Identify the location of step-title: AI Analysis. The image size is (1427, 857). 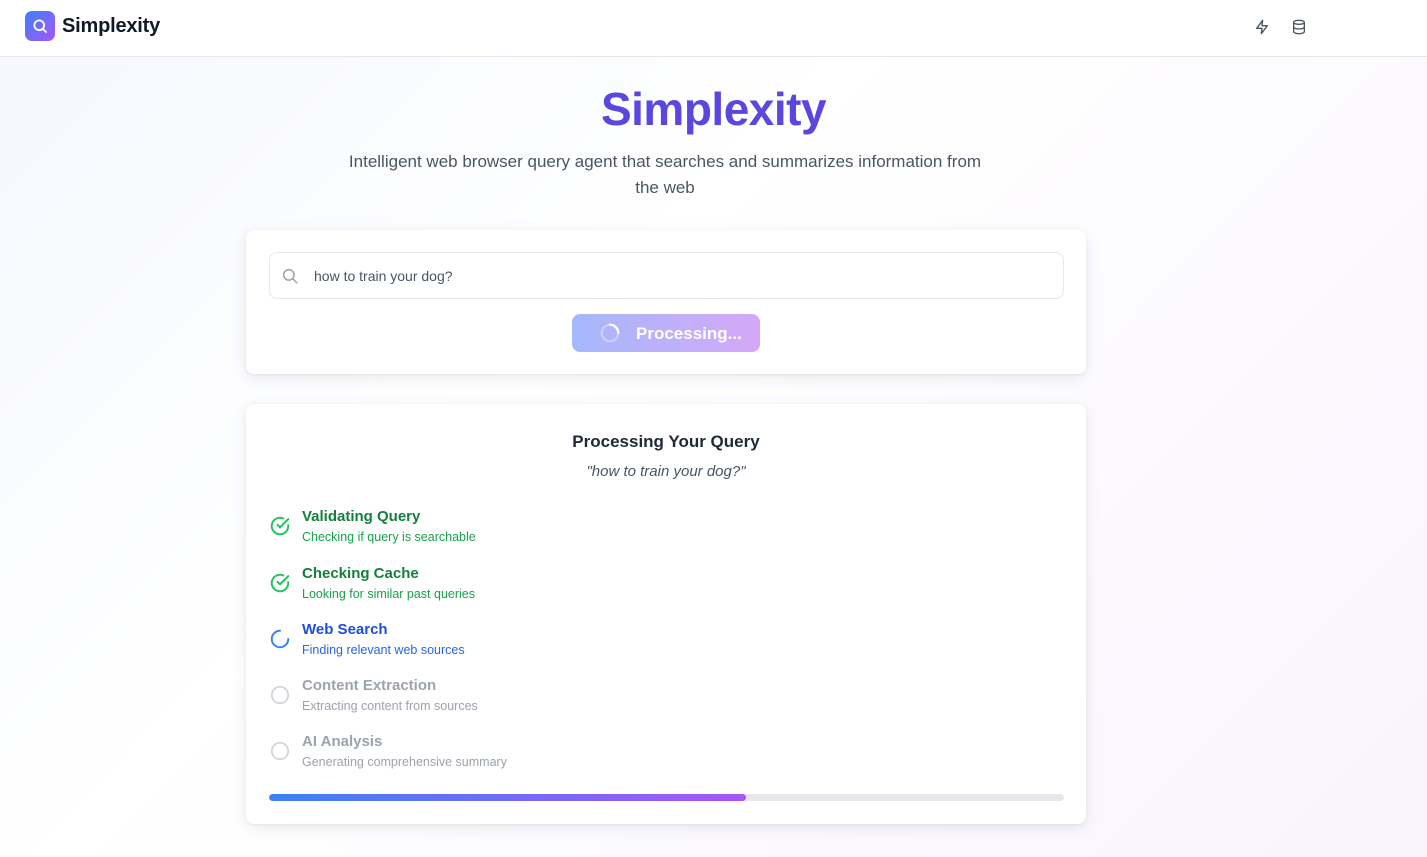
(342, 741).